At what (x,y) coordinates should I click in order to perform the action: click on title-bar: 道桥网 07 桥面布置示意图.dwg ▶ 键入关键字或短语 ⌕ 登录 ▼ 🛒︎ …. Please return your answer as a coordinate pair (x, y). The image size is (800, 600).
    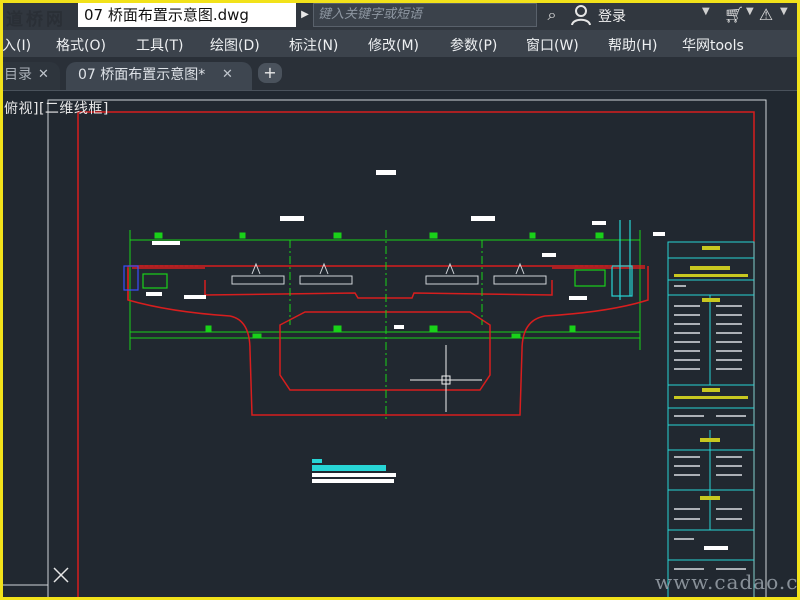
    Looking at the image, I should click on (400, 15).